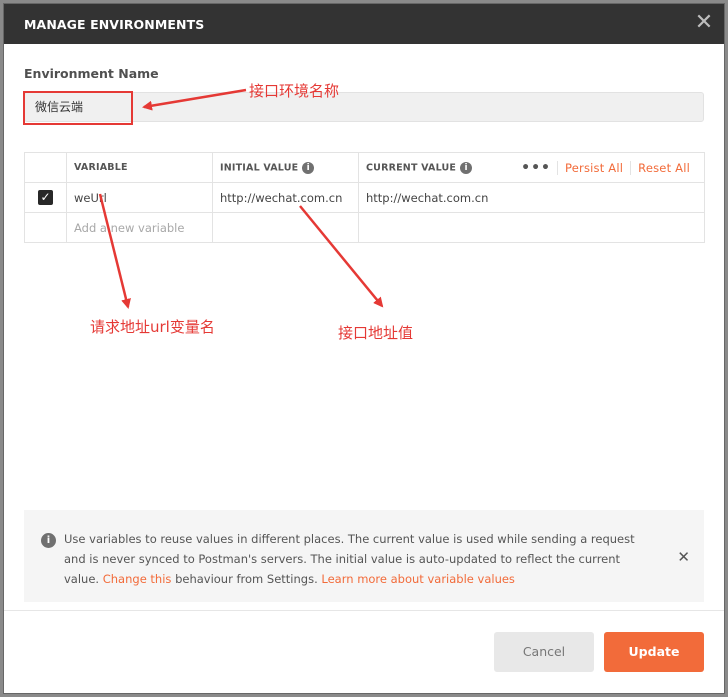 This screenshot has height=697, width=728. What do you see at coordinates (531, 197) in the screenshot?
I see `current-value-cell: http://wechat.com.cn` at bounding box center [531, 197].